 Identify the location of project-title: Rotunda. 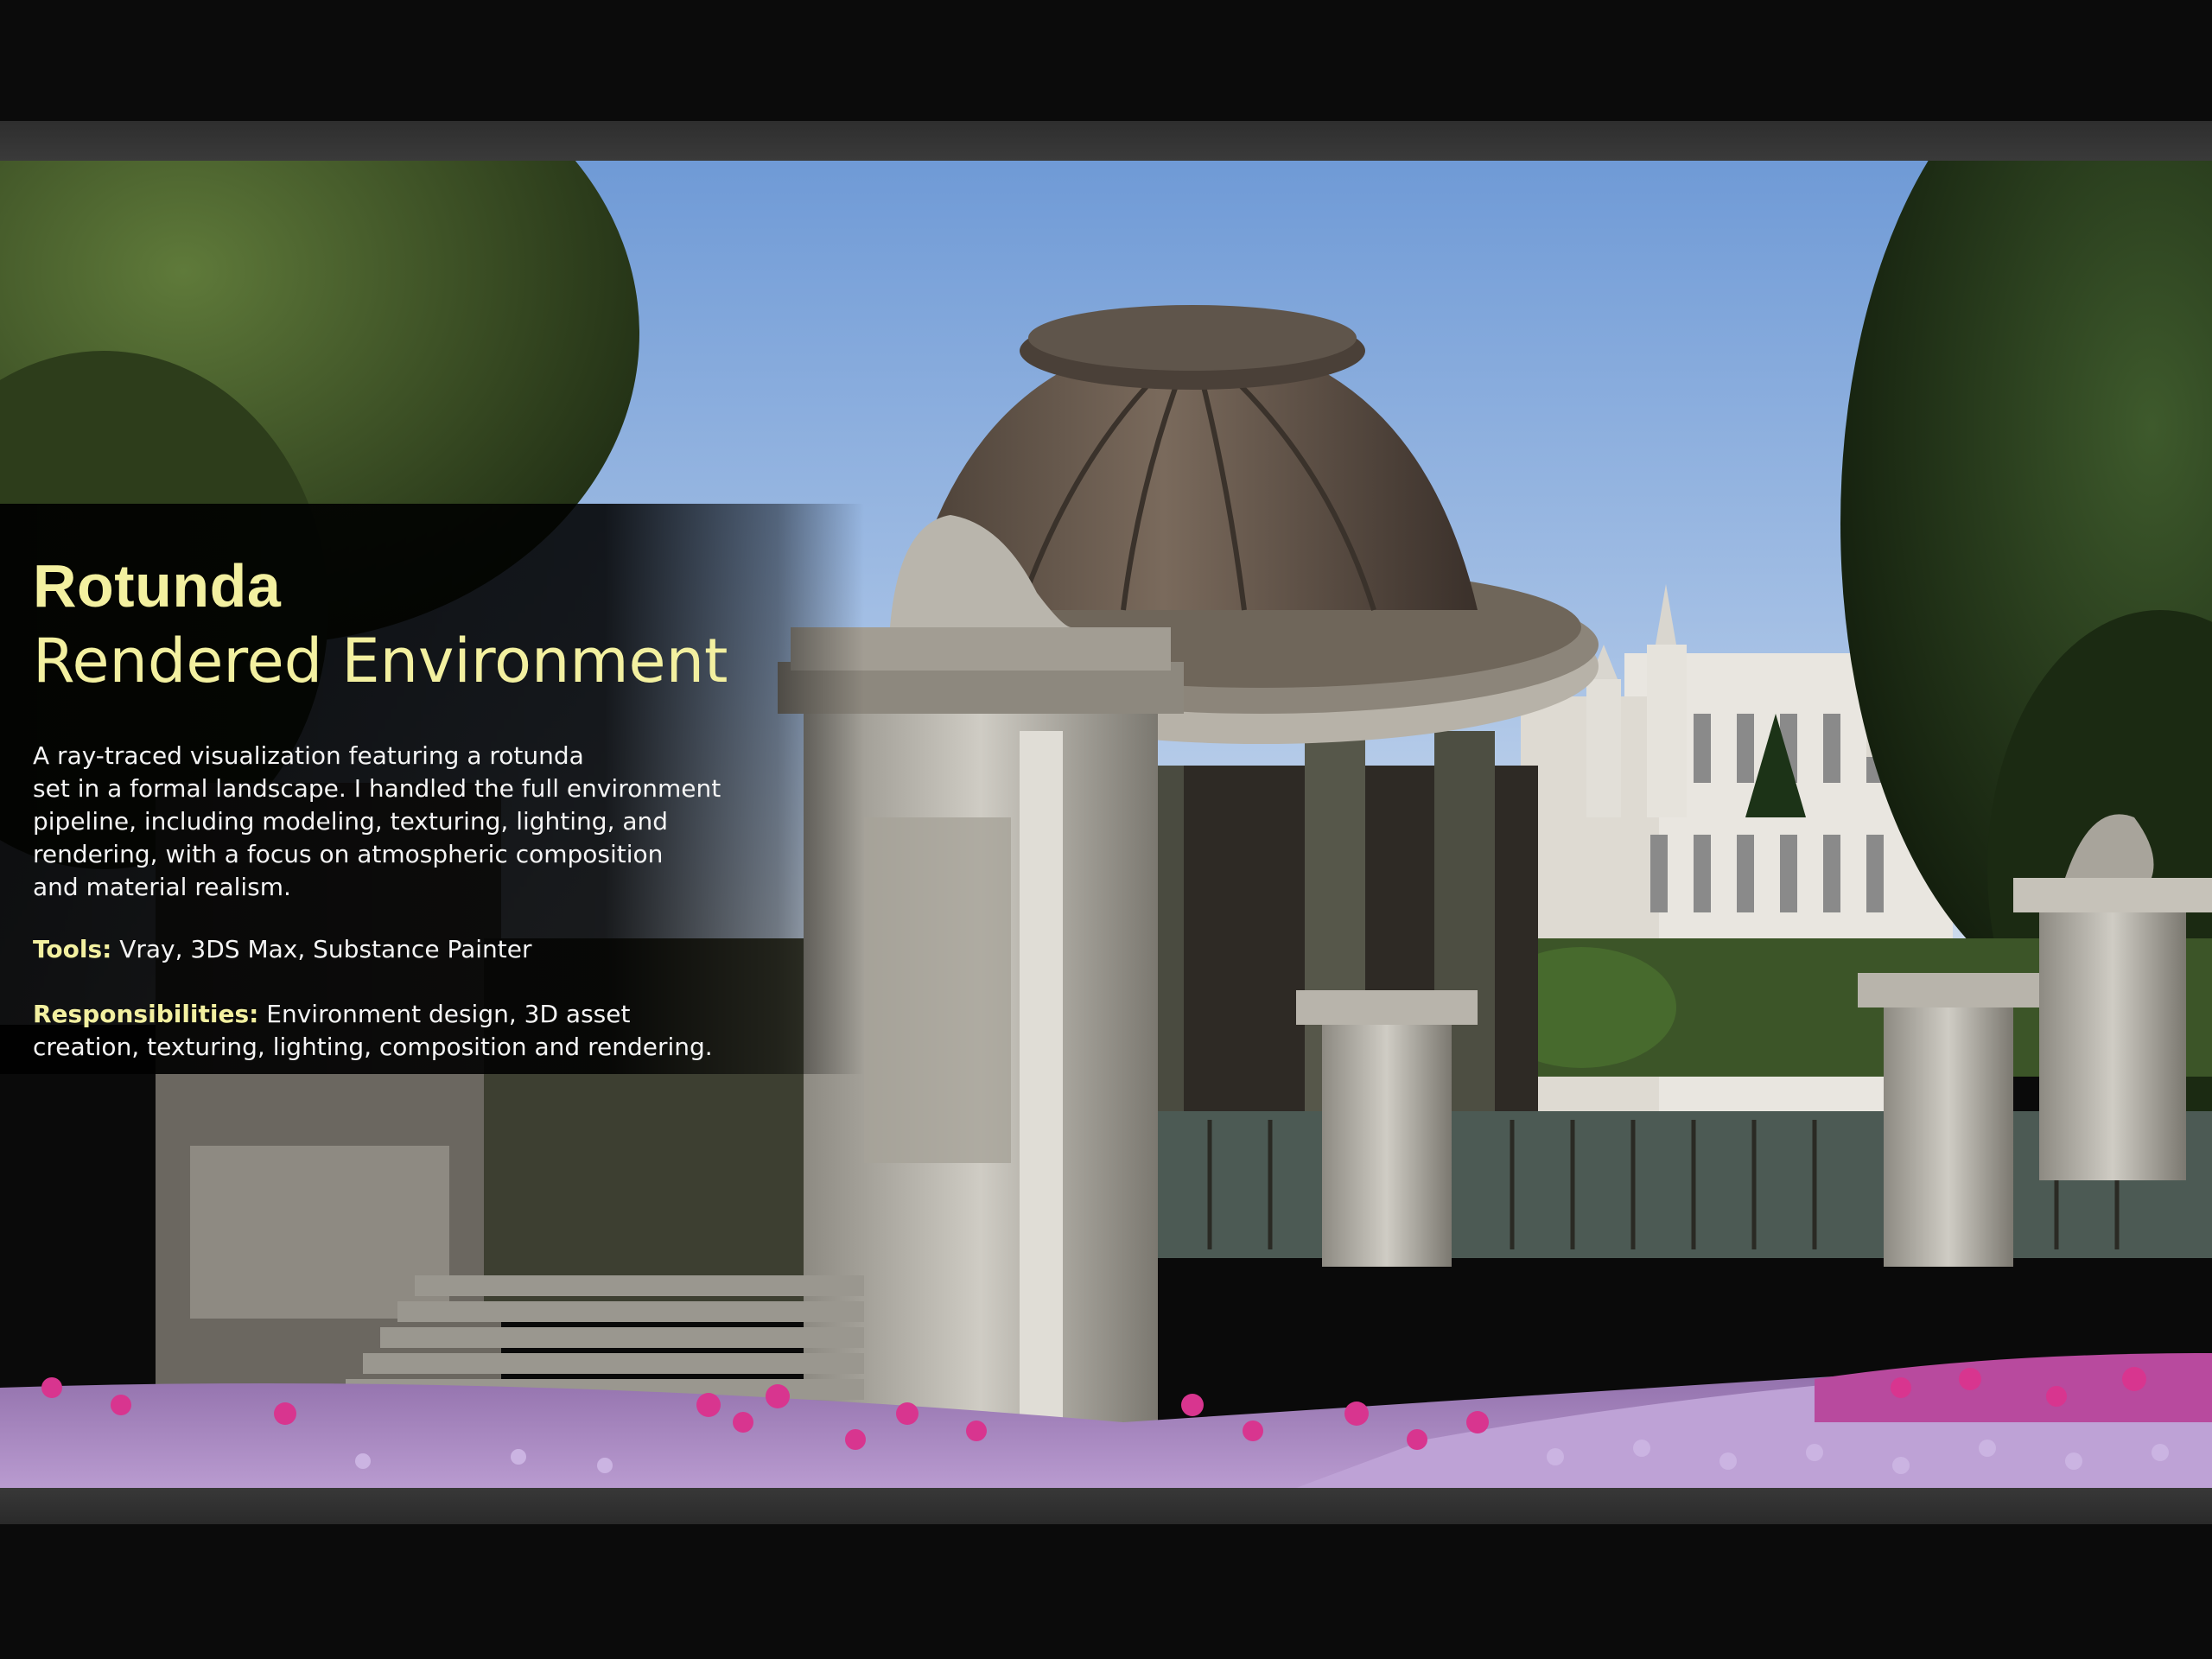
(157, 586).